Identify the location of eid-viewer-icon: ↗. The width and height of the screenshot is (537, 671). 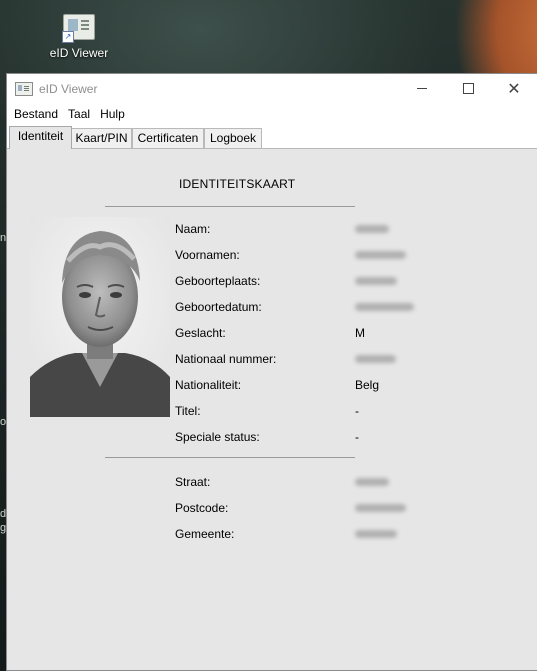
(78, 28).